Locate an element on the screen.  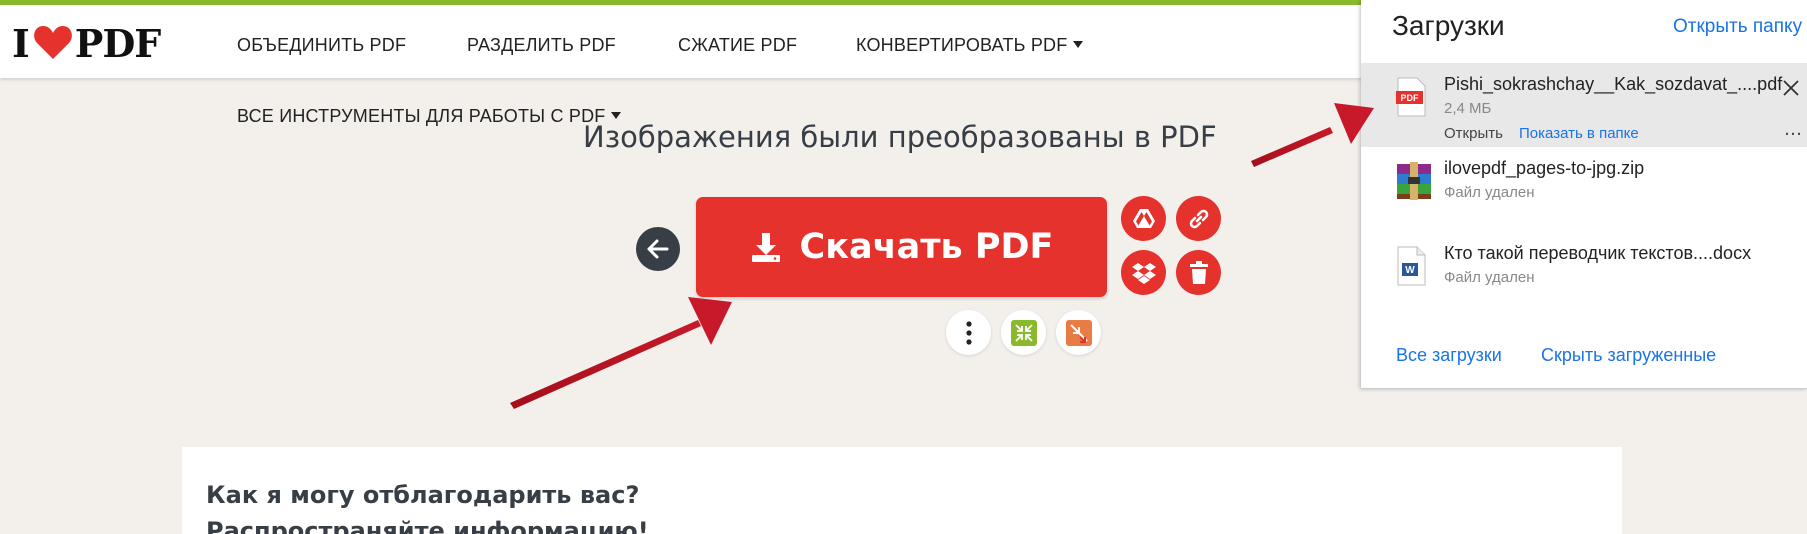
download-file-name: ilovepdf_pages-to-jpg.zip is located at coordinates (1544, 168).